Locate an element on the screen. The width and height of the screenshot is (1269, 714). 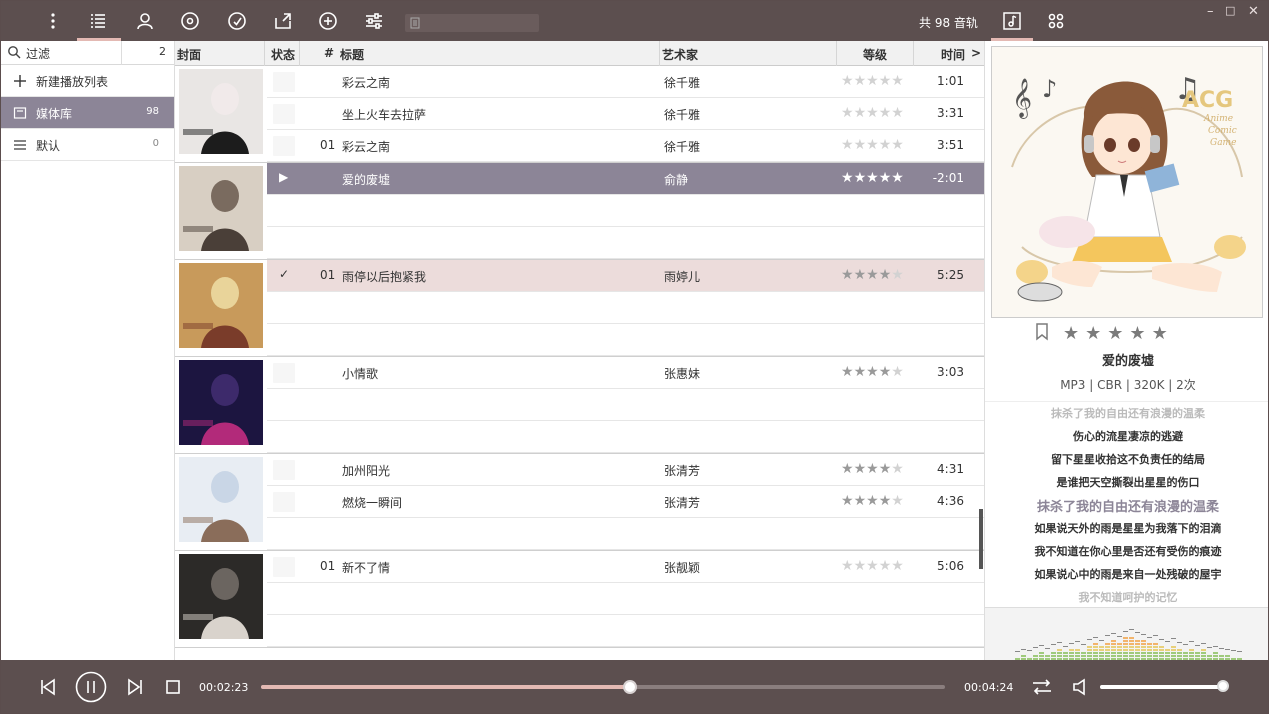
table-row: 小情歌 张惠妹 ★★★★★ 3:03 is located at coordinates (625, 373).